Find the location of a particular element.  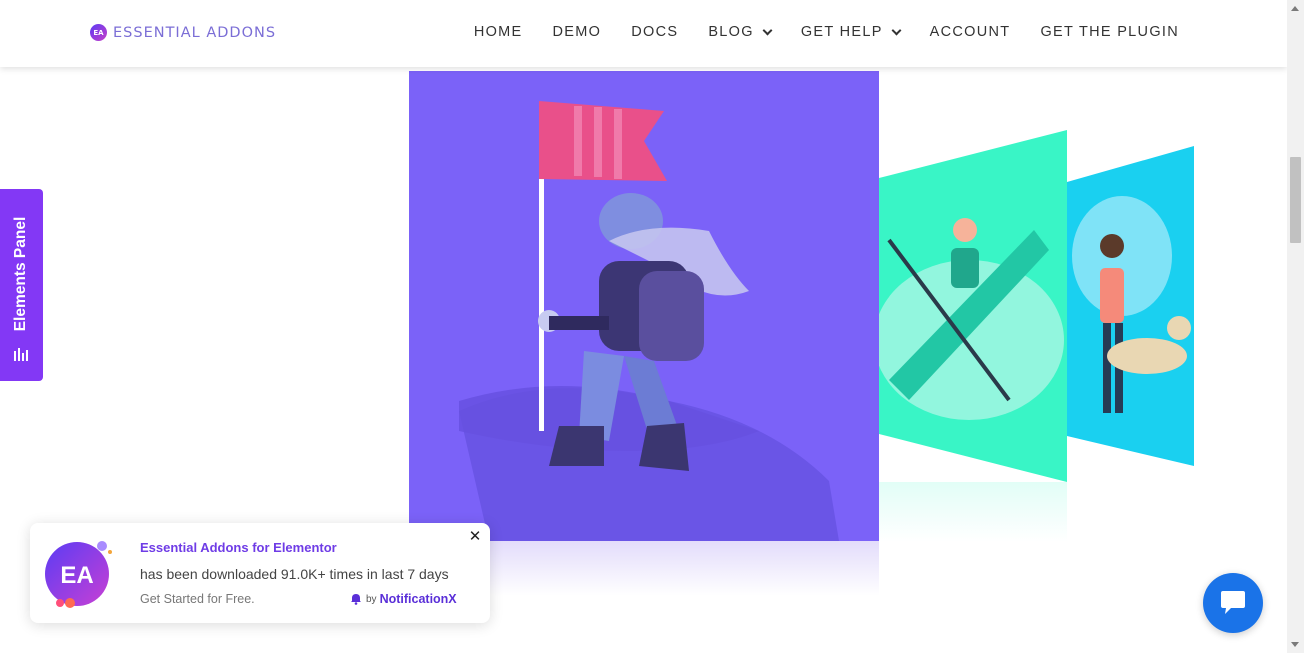

nav-item-docs: DOCS is located at coordinates (654, 32).